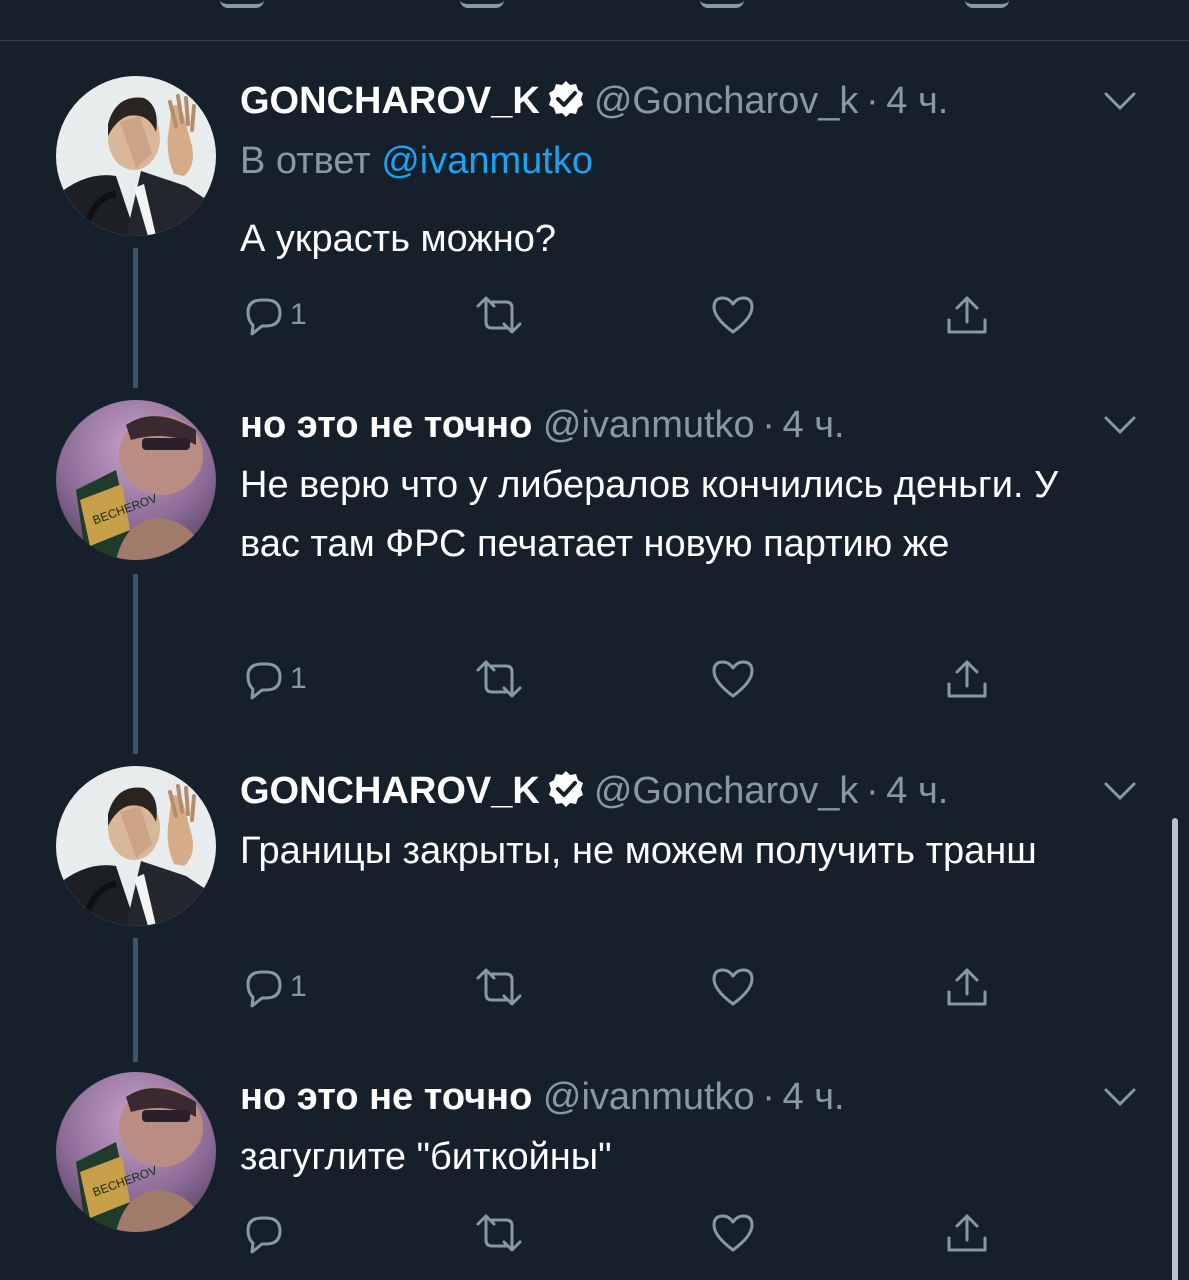  I want to click on reply-icon, so click(242, 4).